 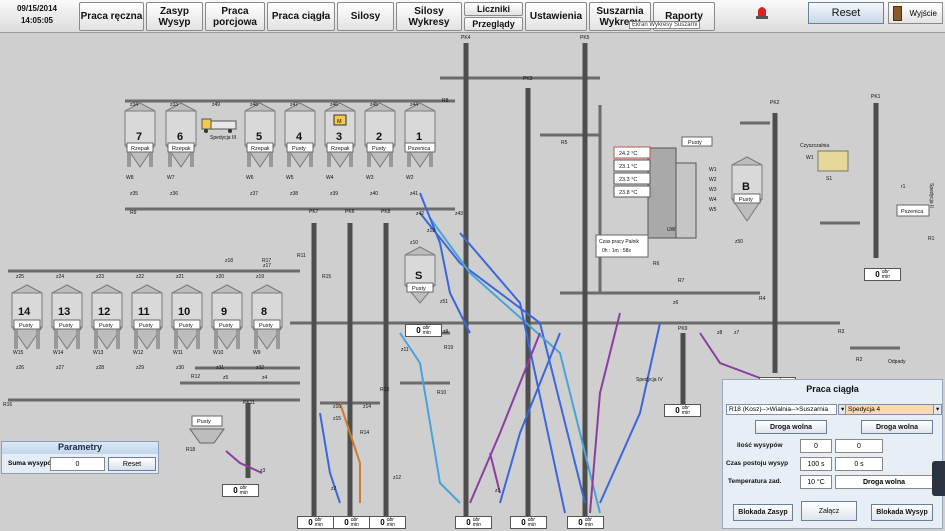 What do you see at coordinates (418, 276) in the screenshot?
I see `silo-s-number: S` at bounding box center [418, 276].